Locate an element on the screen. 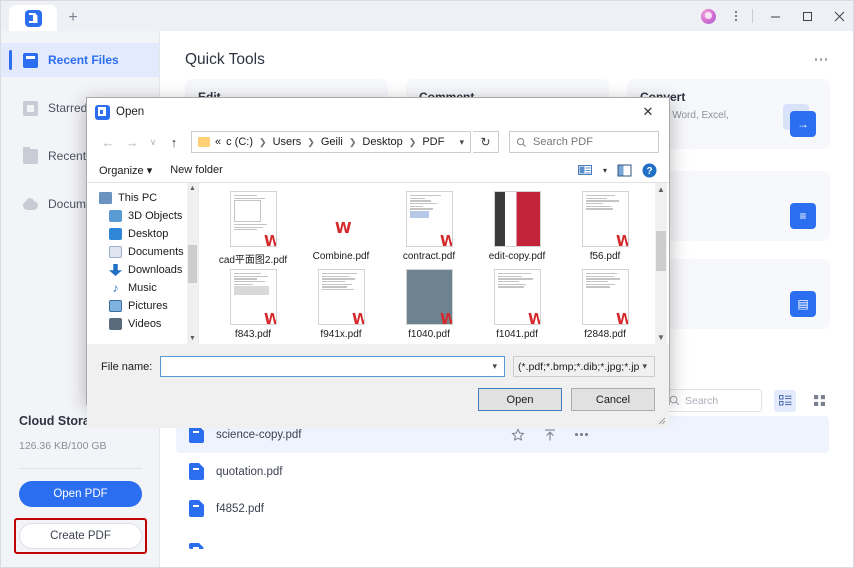 The height and width of the screenshot is (568, 854). recent-files-icon is located at coordinates (30, 60).